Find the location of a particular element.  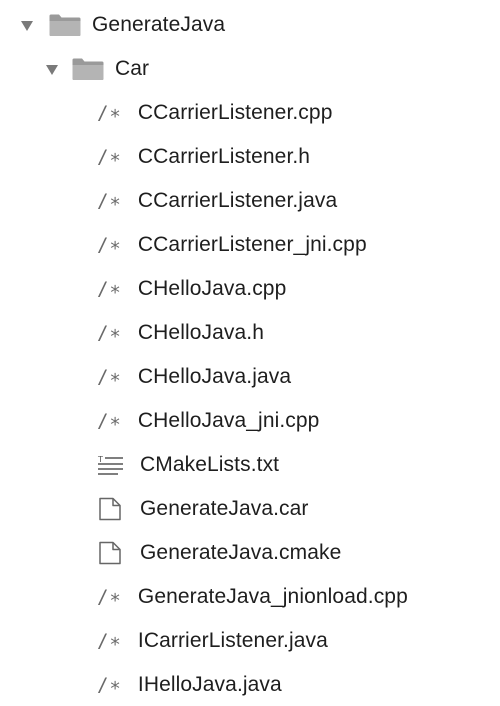

tree-row-car-folder: Car is located at coordinates (74, 69).